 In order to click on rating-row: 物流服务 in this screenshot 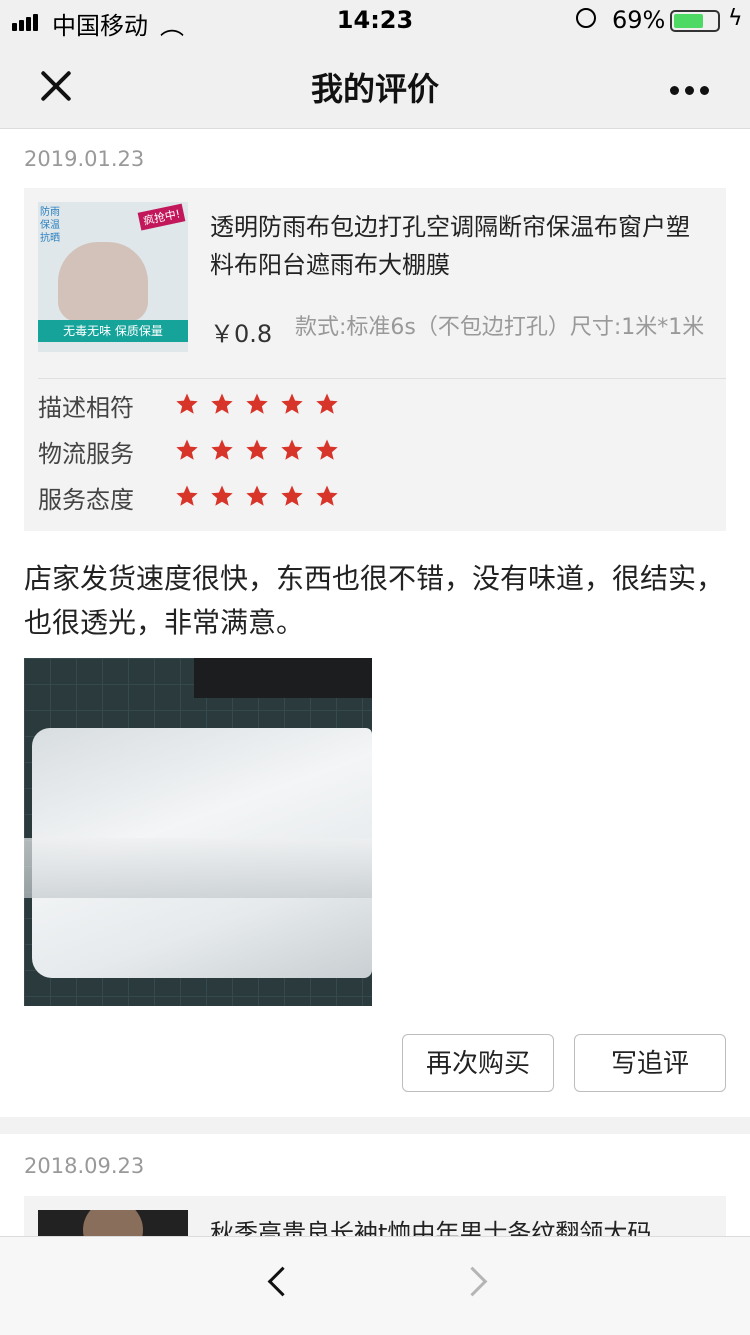, I will do `click(194, 454)`.